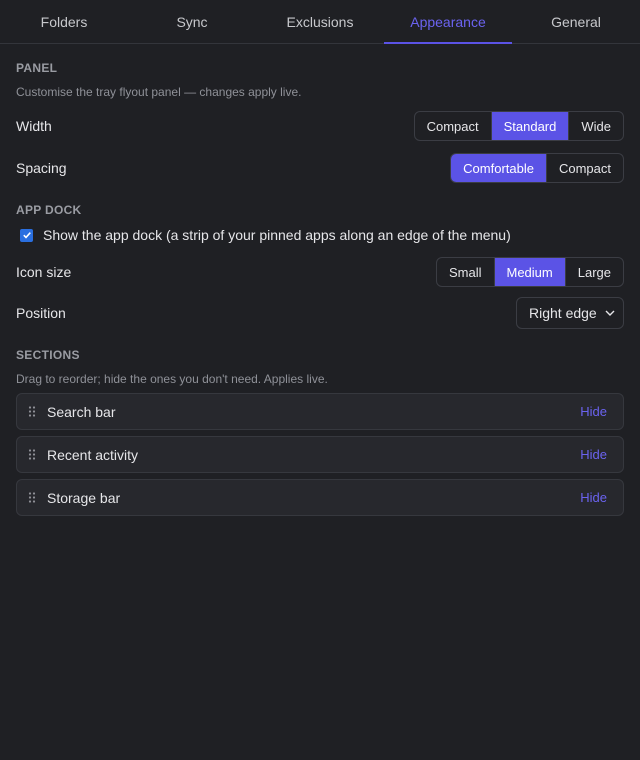 The height and width of the screenshot is (760, 640). What do you see at coordinates (448, 22) in the screenshot?
I see `tab-appearance: Appearance` at bounding box center [448, 22].